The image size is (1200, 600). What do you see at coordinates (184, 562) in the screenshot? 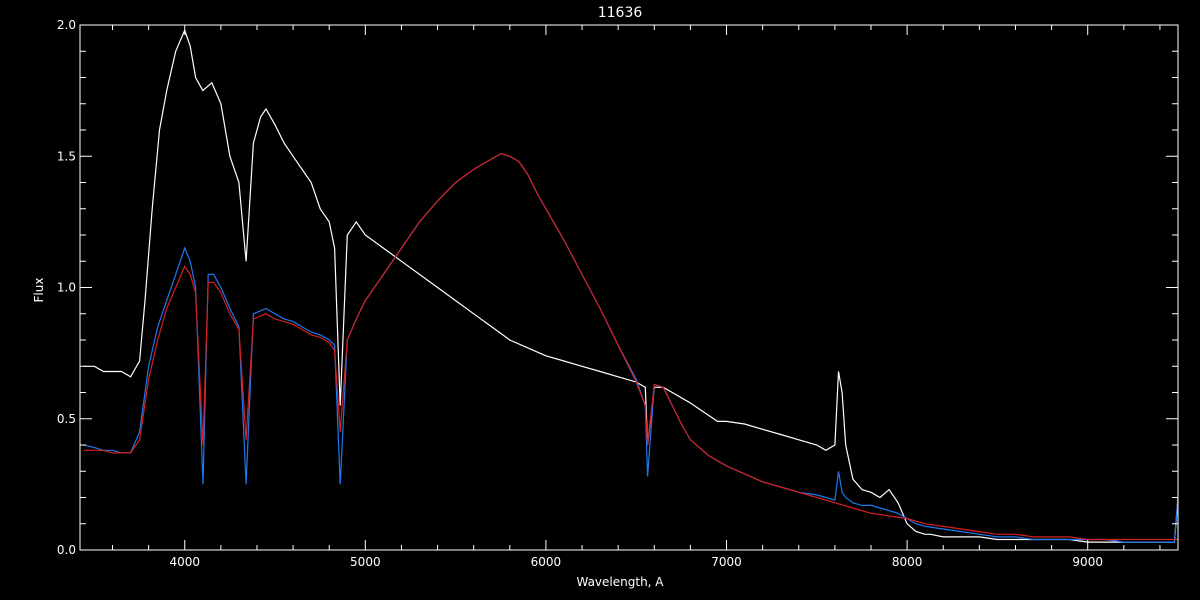
I see `x-tick-label: 4000` at bounding box center [184, 562].